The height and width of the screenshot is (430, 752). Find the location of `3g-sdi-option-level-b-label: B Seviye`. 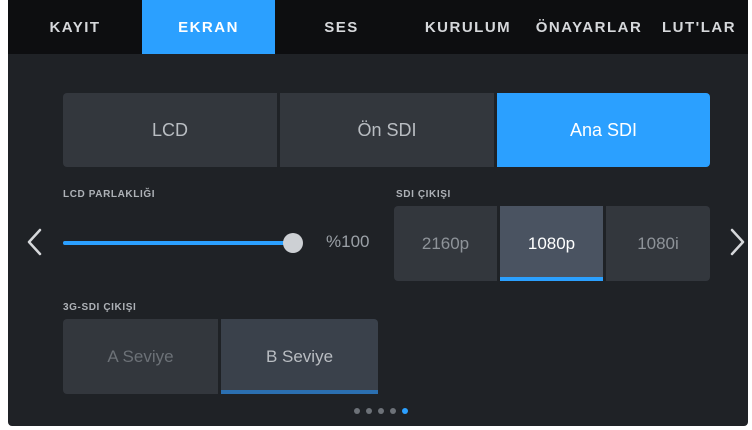

3g-sdi-option-level-b-label: B Seviye is located at coordinates (299, 356).